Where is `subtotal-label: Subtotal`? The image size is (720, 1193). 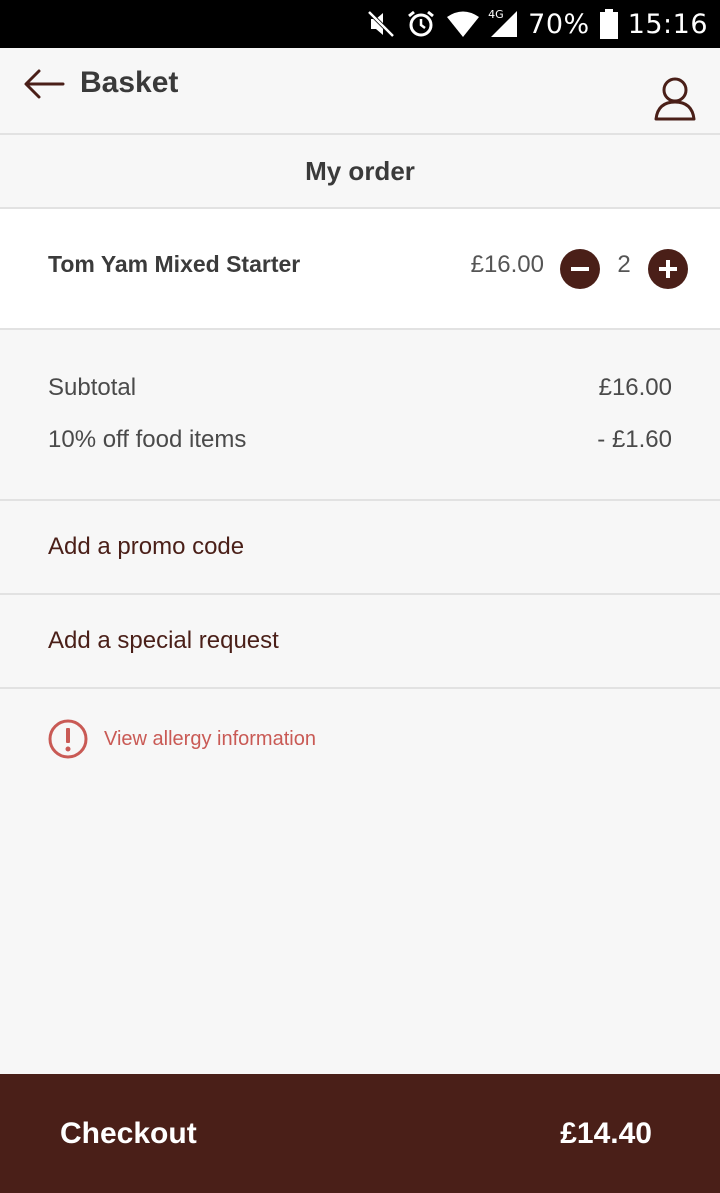 subtotal-label: Subtotal is located at coordinates (92, 387).